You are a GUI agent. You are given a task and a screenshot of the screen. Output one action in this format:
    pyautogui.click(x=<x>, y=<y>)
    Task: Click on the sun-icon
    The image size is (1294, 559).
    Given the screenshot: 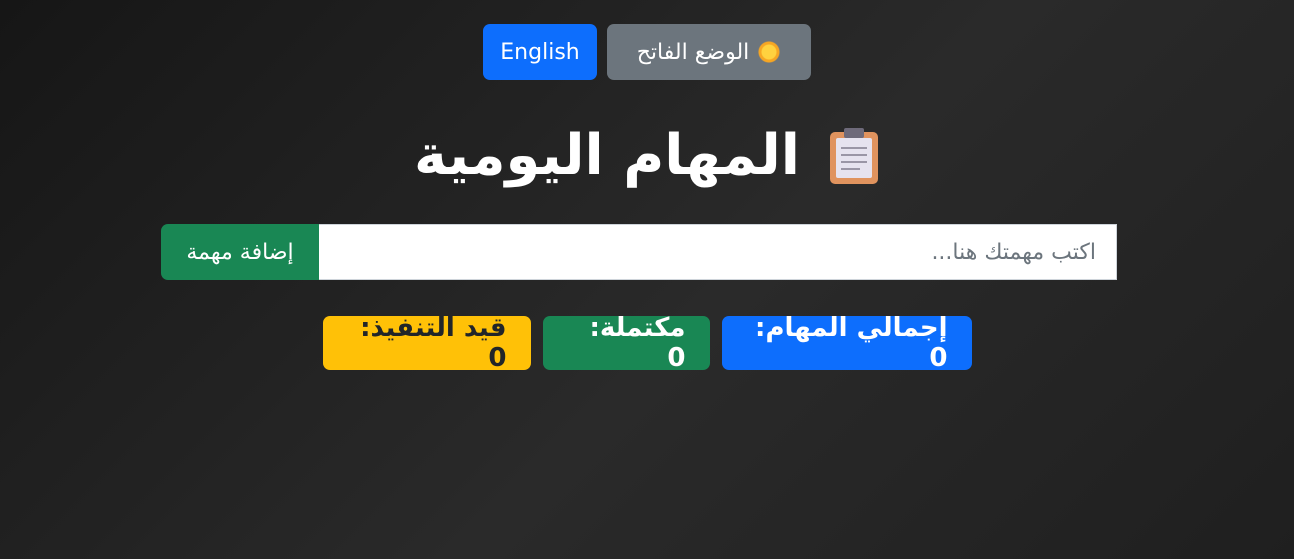 What is the action you would take?
    pyautogui.click(x=769, y=52)
    